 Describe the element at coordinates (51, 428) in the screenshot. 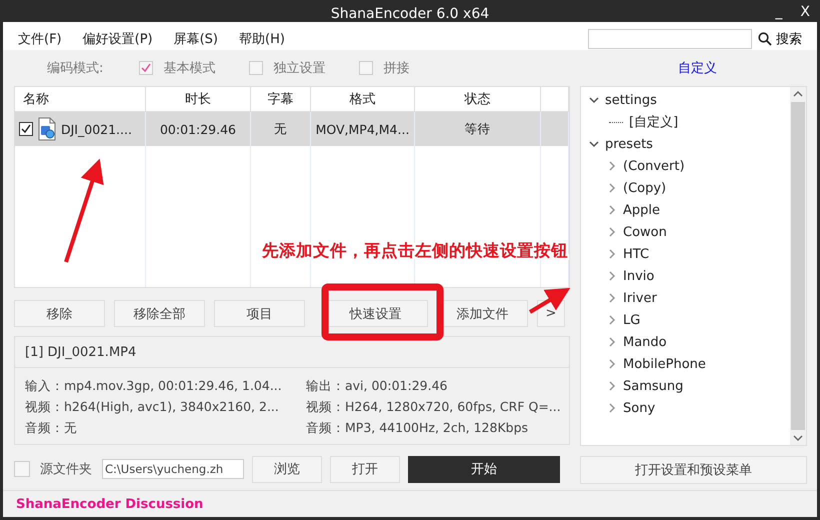

I see `info-text: 音频：无` at that location.